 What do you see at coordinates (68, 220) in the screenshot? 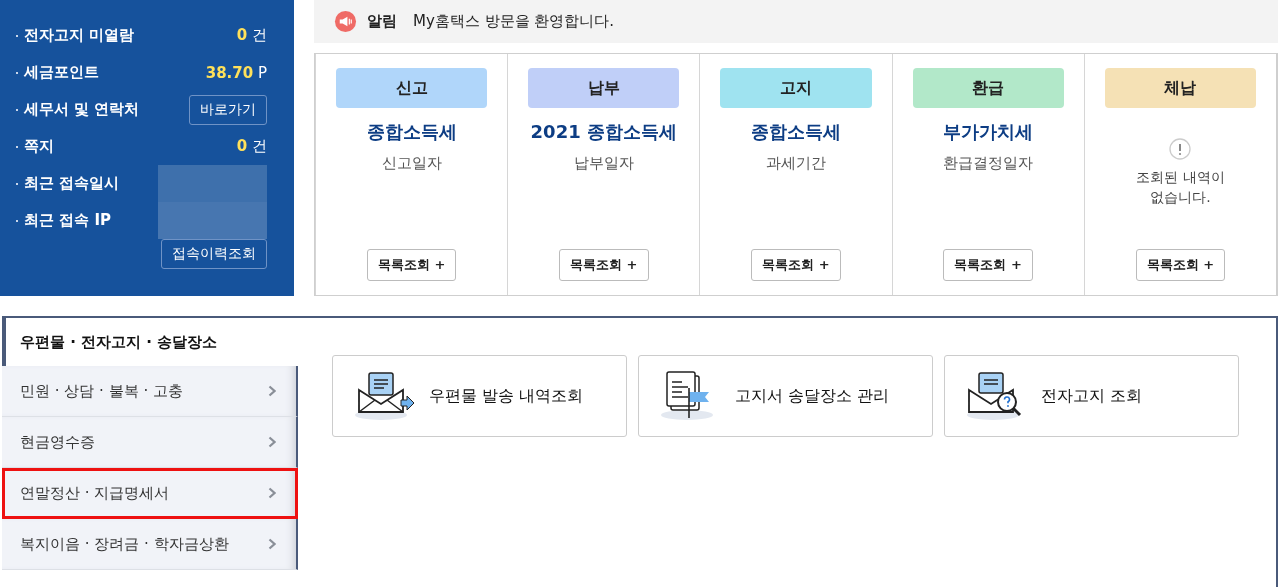
I see `info-label: 최근 접속 IP` at bounding box center [68, 220].